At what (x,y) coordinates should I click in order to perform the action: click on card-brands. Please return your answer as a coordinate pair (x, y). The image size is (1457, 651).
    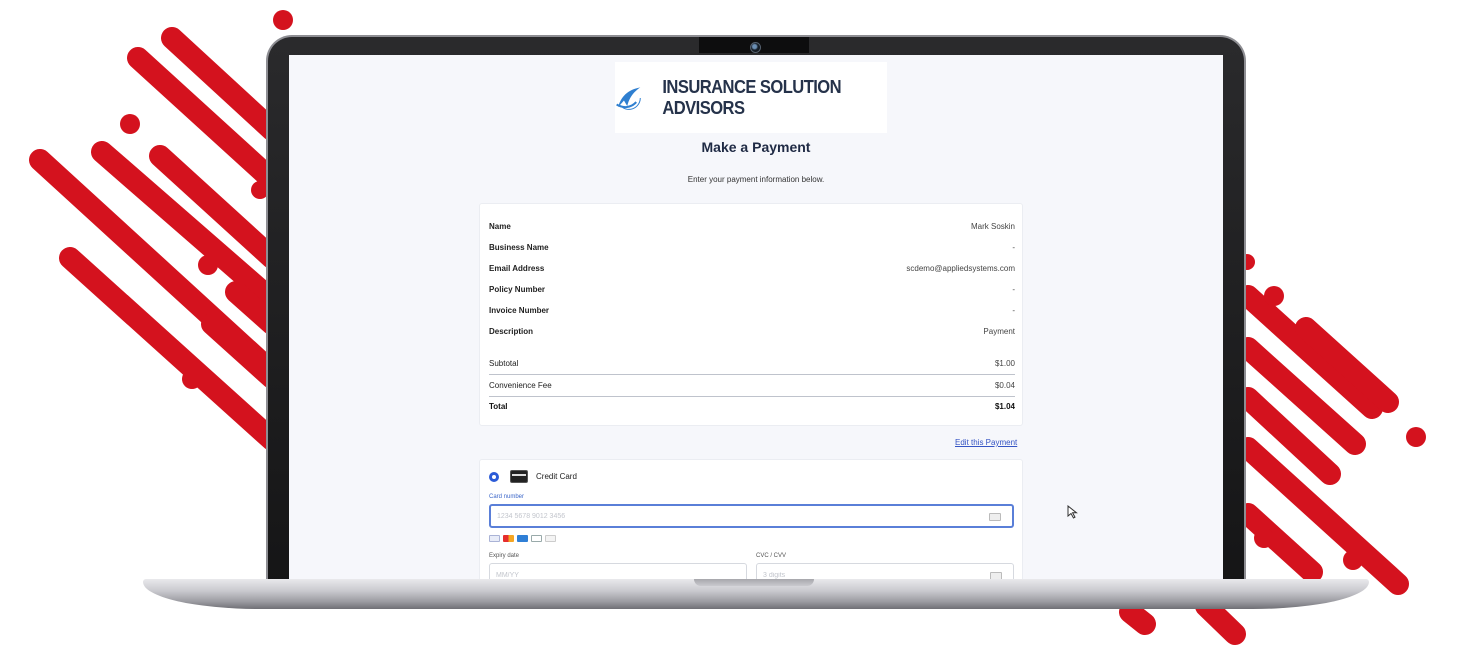
    Looking at the image, I should click on (522, 538).